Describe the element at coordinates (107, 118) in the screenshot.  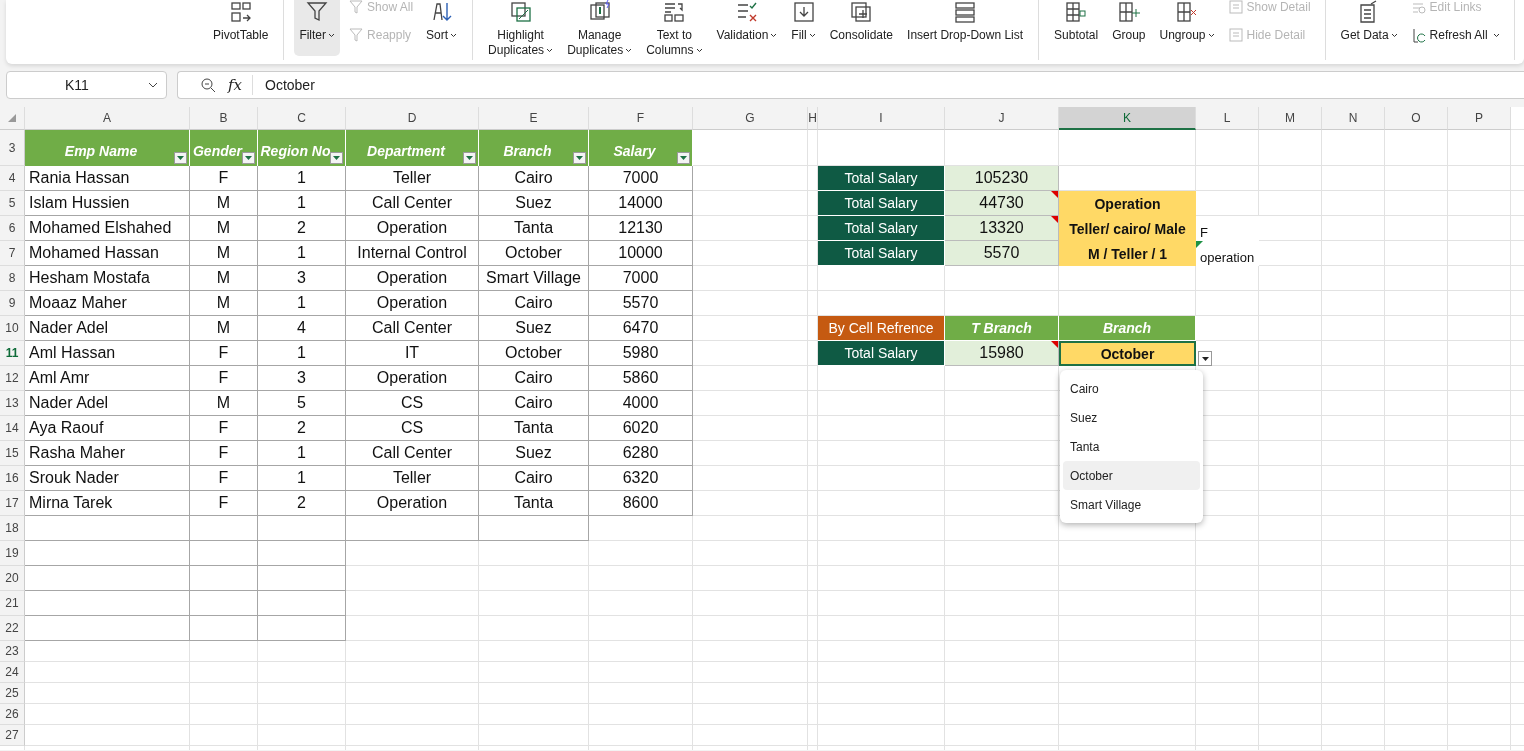
I see `column-header: A` at that location.